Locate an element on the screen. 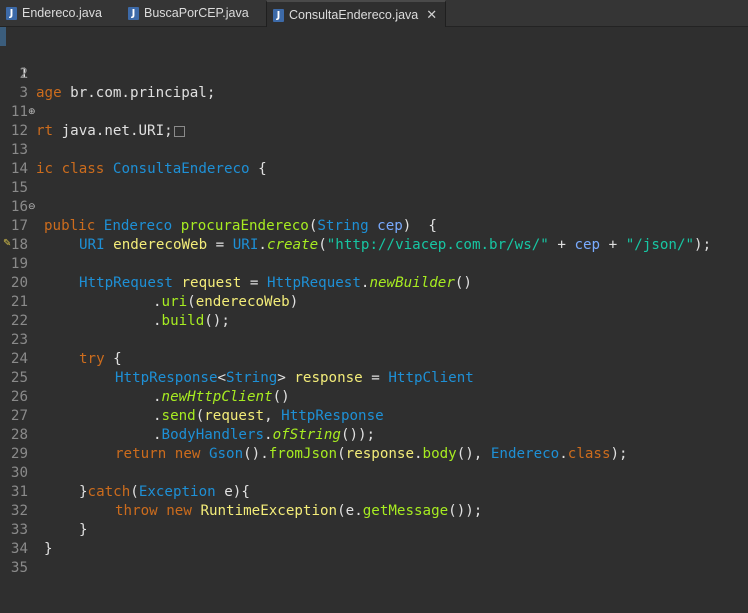  code-line: 3 ⊕ rt java.net.URI; is located at coordinates (374, 102).